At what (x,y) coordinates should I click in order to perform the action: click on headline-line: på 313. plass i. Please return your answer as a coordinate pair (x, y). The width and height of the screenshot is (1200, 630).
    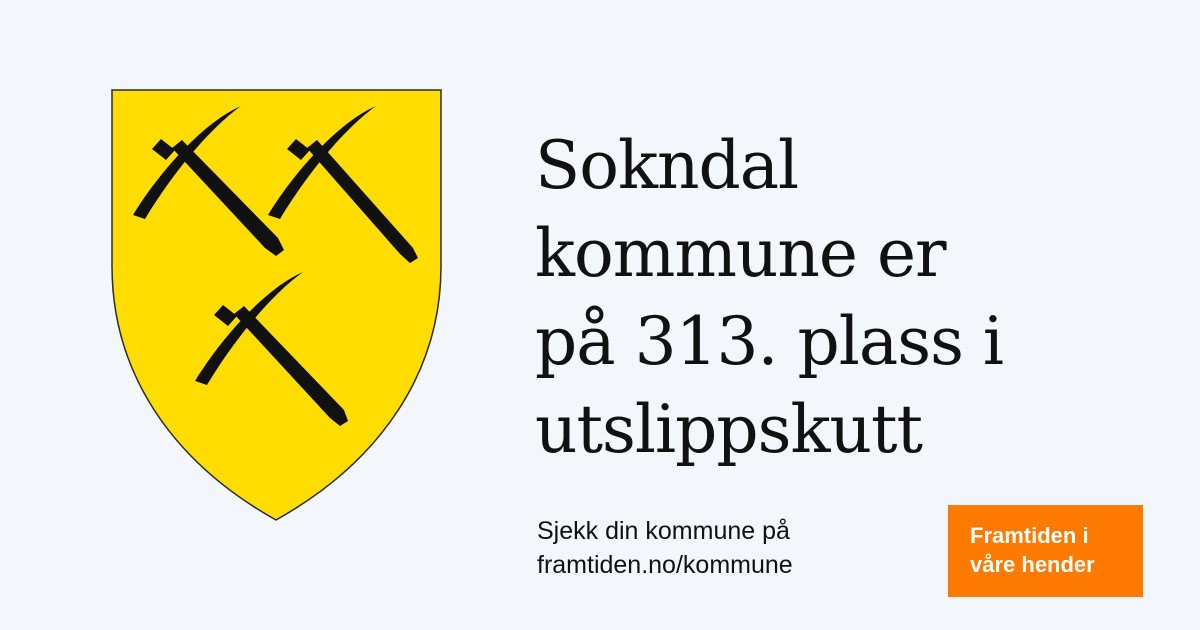
    Looking at the image, I should click on (769, 341).